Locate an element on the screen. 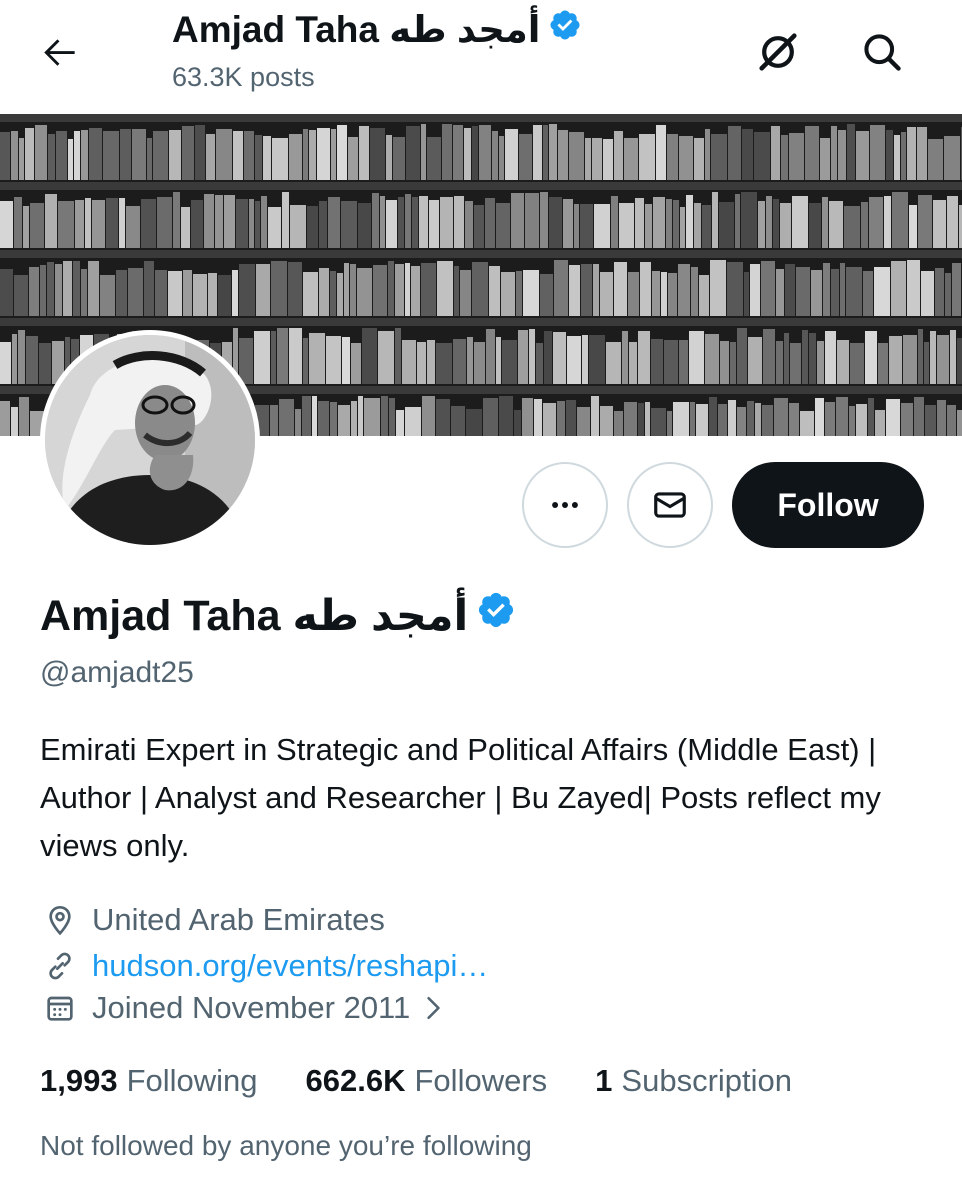  subscription-stat: 1 Subscription is located at coordinates (693, 1081).